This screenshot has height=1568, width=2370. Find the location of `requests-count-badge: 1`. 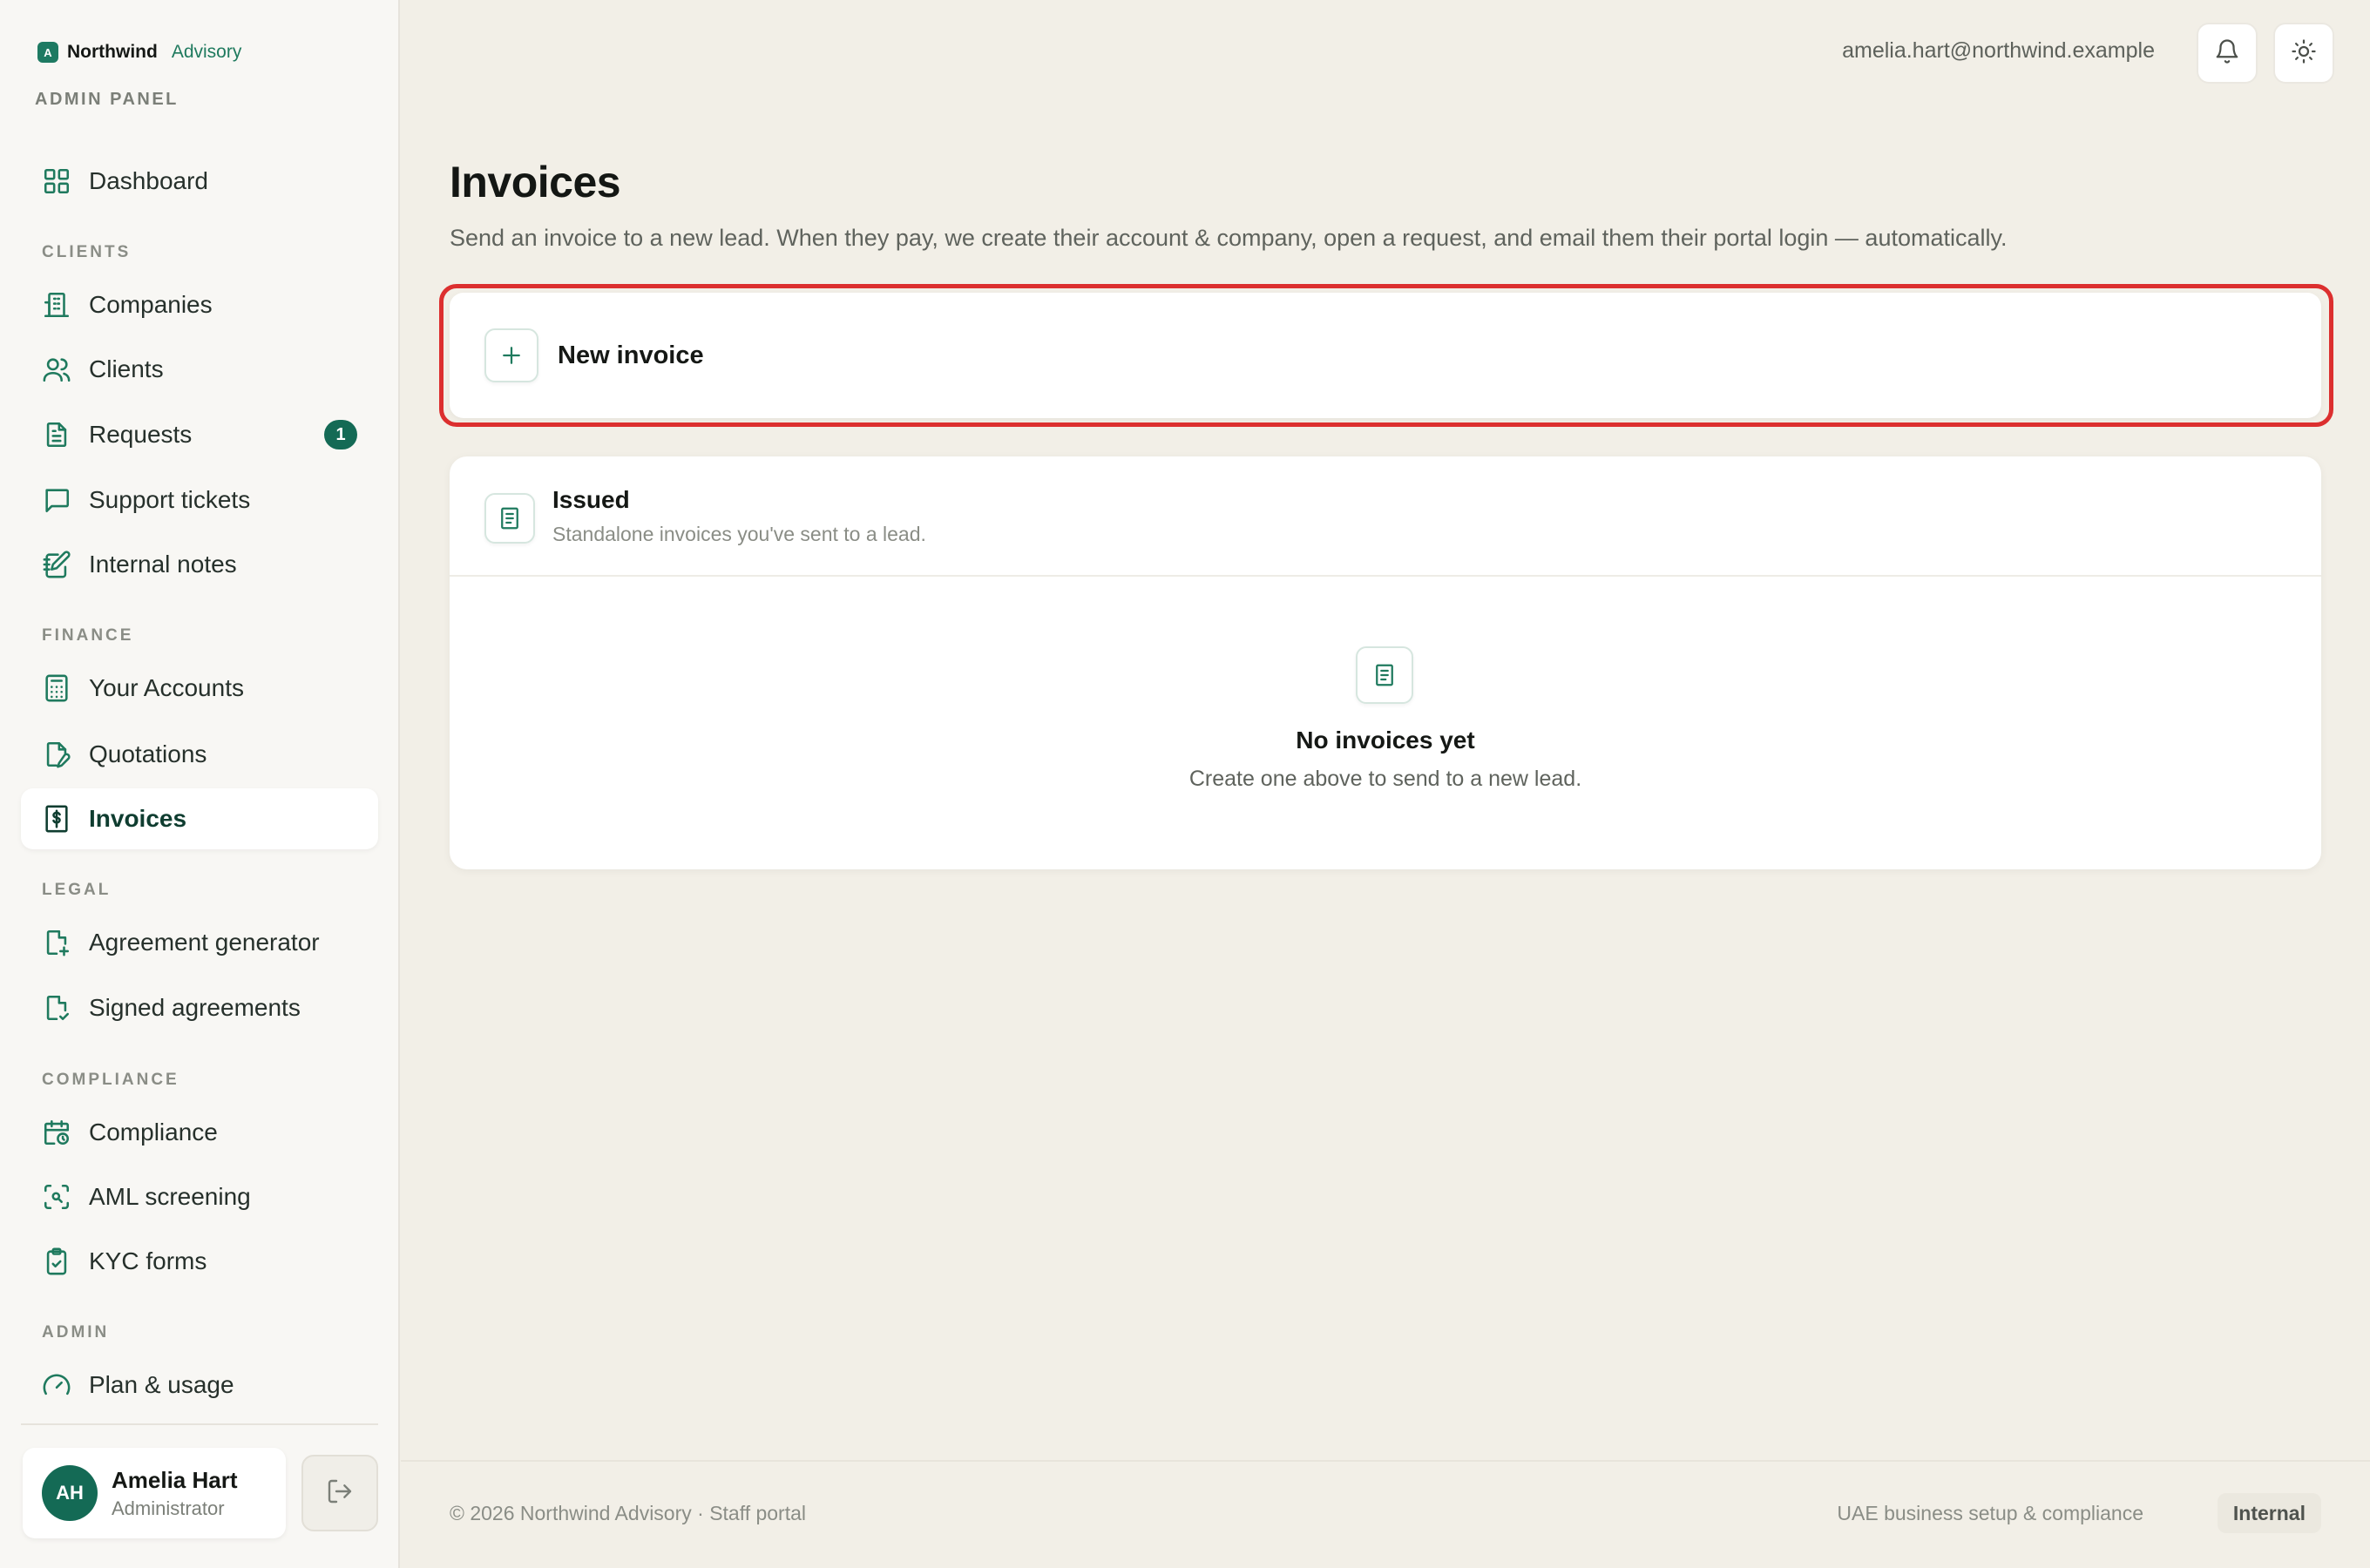

requests-count-badge: 1 is located at coordinates (340, 434).